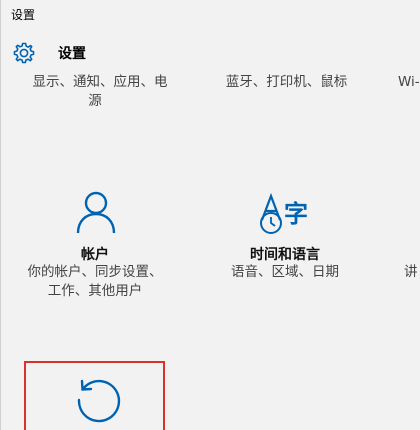  What do you see at coordinates (95, 272) in the screenshot?
I see `accounts-desc-line1: 你的帐户、同步设置、` at bounding box center [95, 272].